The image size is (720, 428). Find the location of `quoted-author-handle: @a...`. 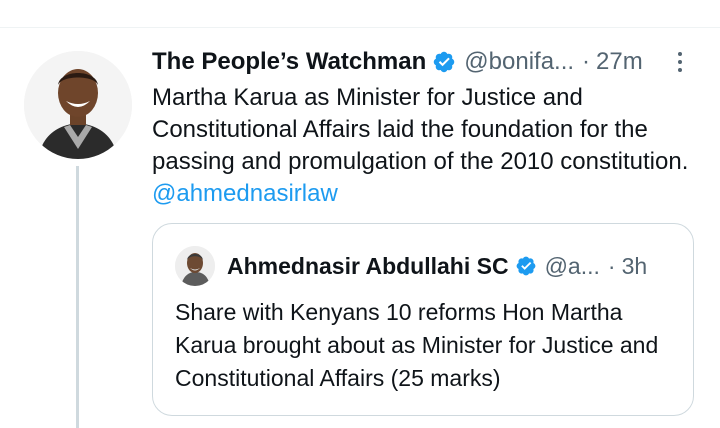

quoted-author-handle: @a... is located at coordinates (572, 266).